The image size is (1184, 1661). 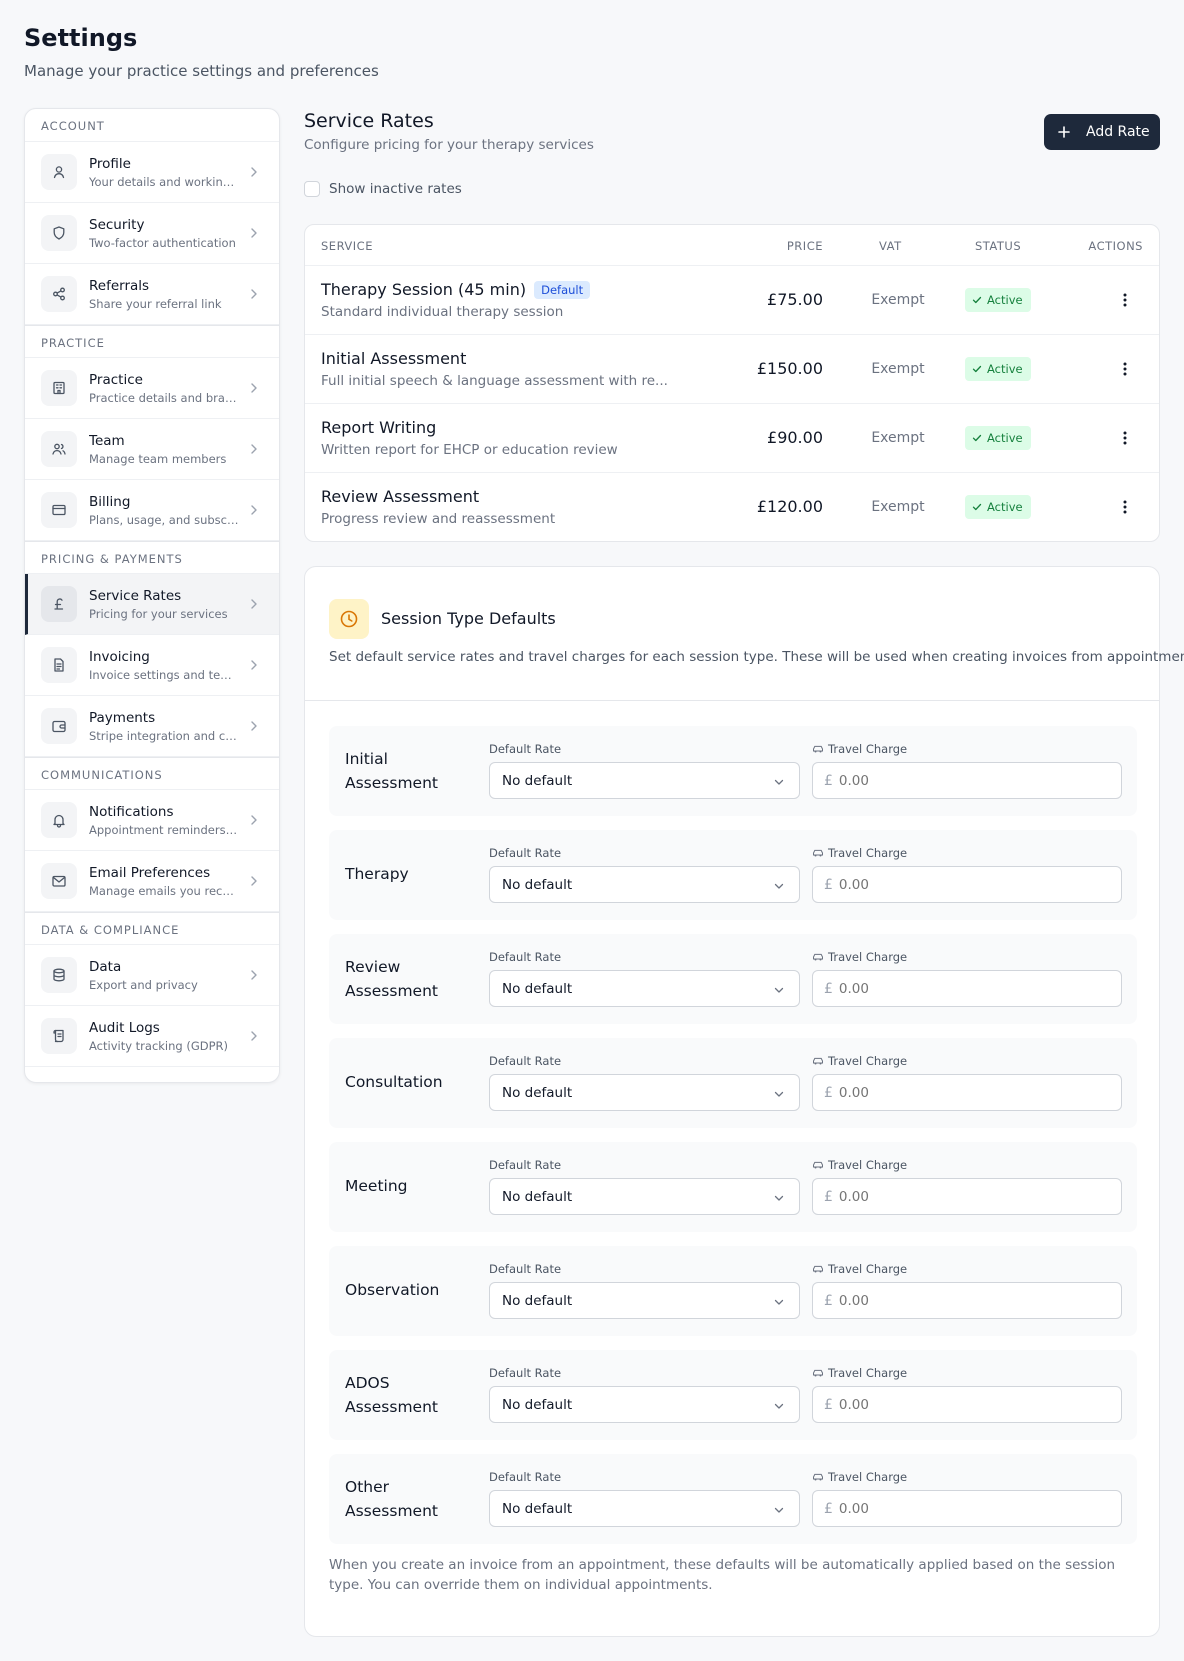 What do you see at coordinates (152, 172) in the screenshot?
I see `sidebar-item-profile: Profile Your details and working hours` at bounding box center [152, 172].